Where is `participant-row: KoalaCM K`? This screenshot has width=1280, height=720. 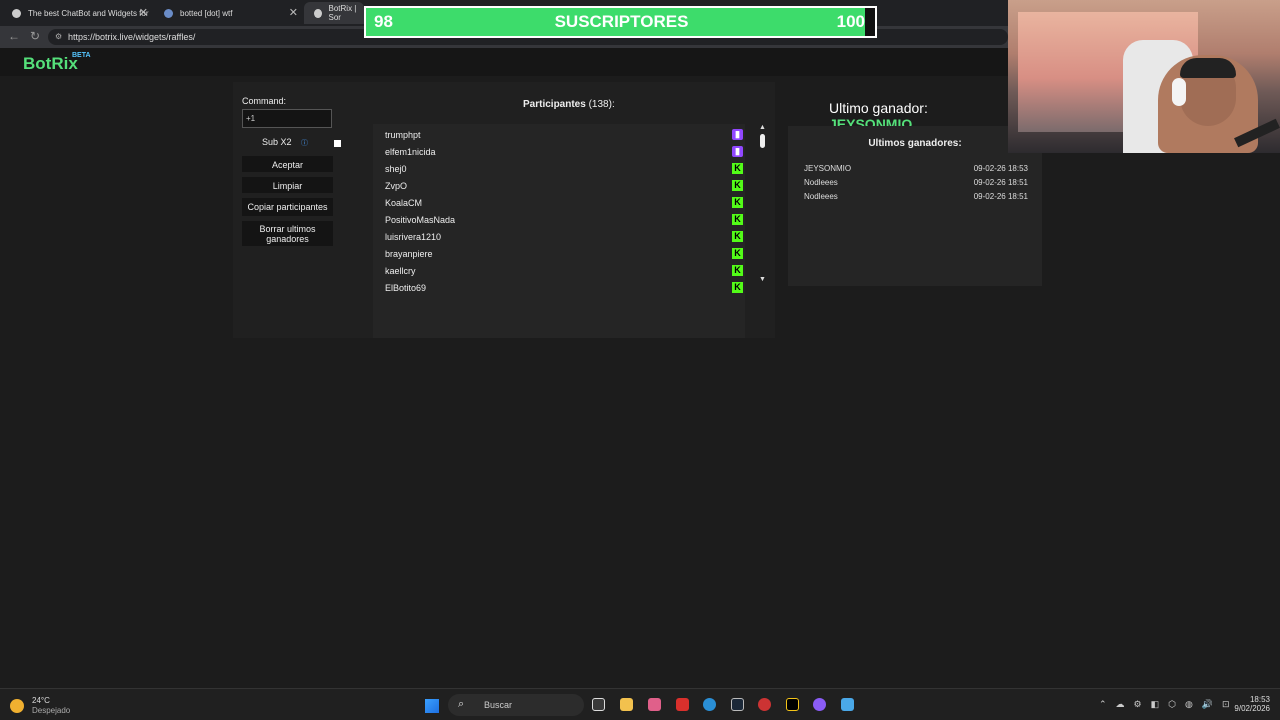 participant-row: KoalaCM K is located at coordinates (565, 202).